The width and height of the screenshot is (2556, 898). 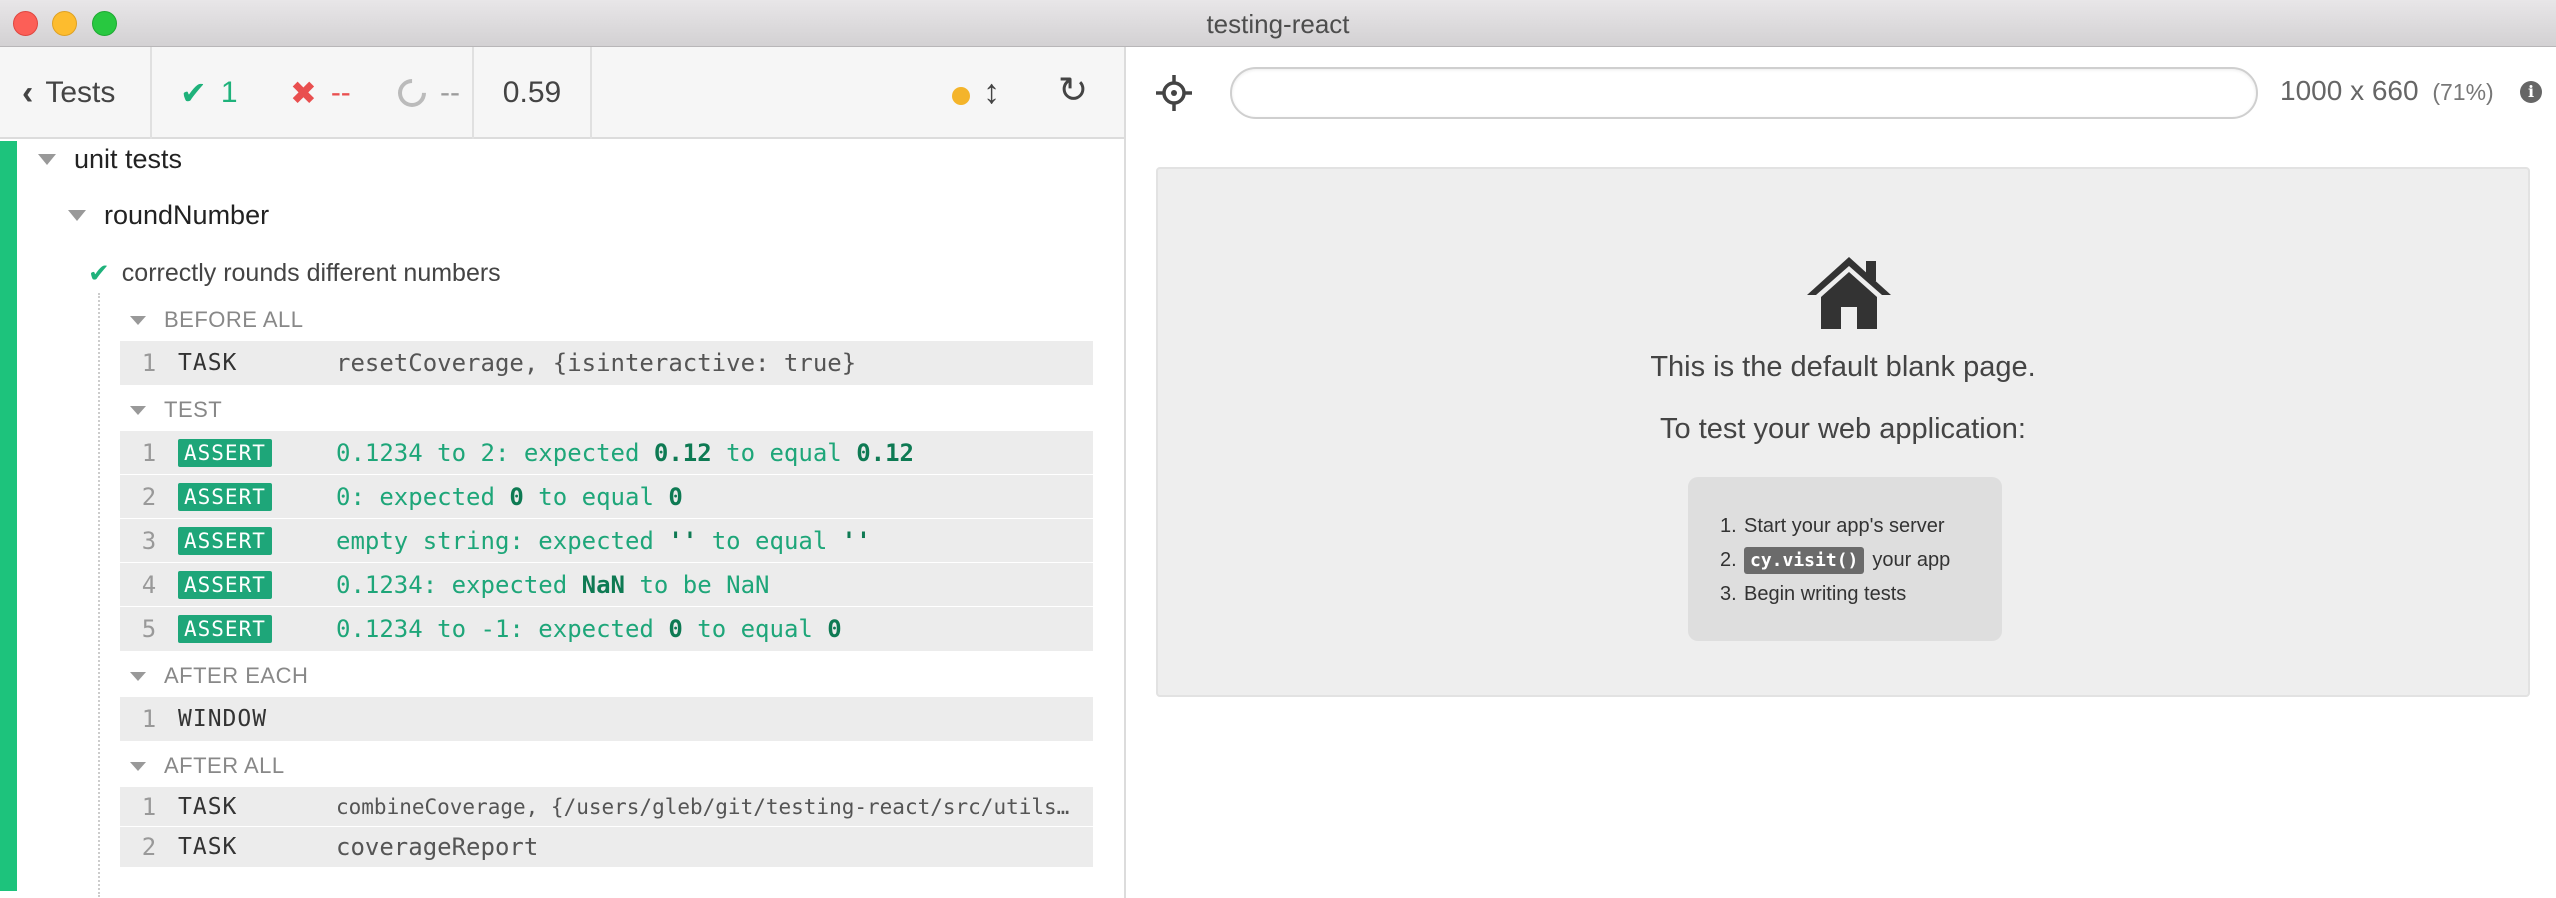 I want to click on blank-page-instruction: To test your web application:, so click(x=1843, y=429).